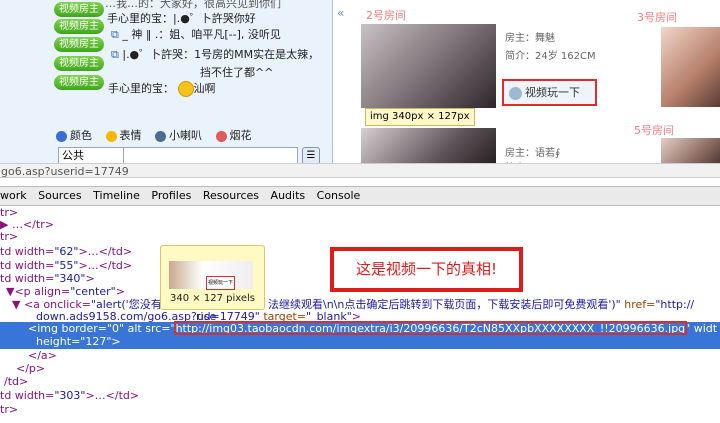 The height and width of the screenshot is (423, 720). Describe the element at coordinates (339, 195) in the screenshot. I see `tab-console: Console` at that location.